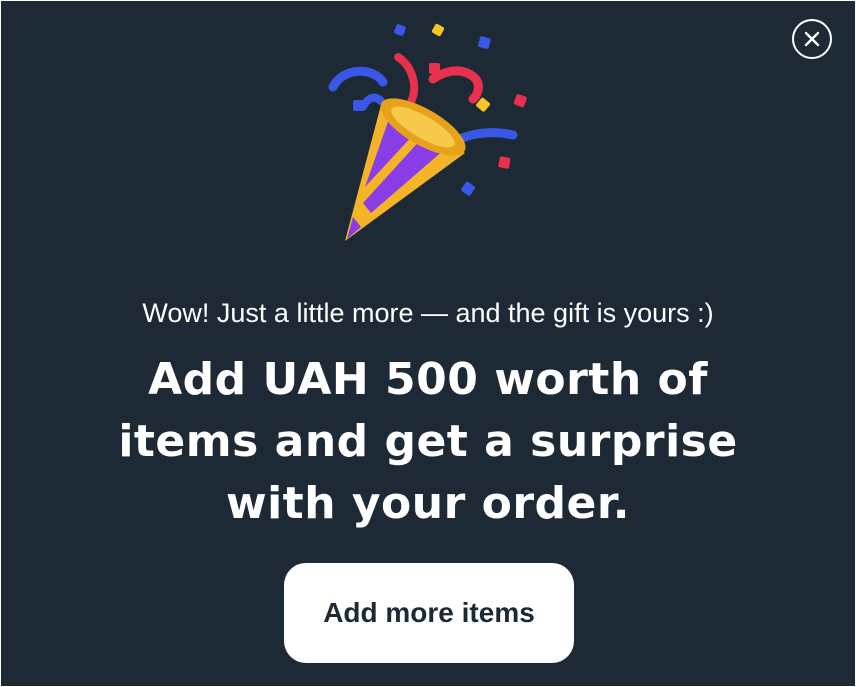 Image resolution: width=856 pixels, height=687 pixels. I want to click on close-button, so click(812, 39).